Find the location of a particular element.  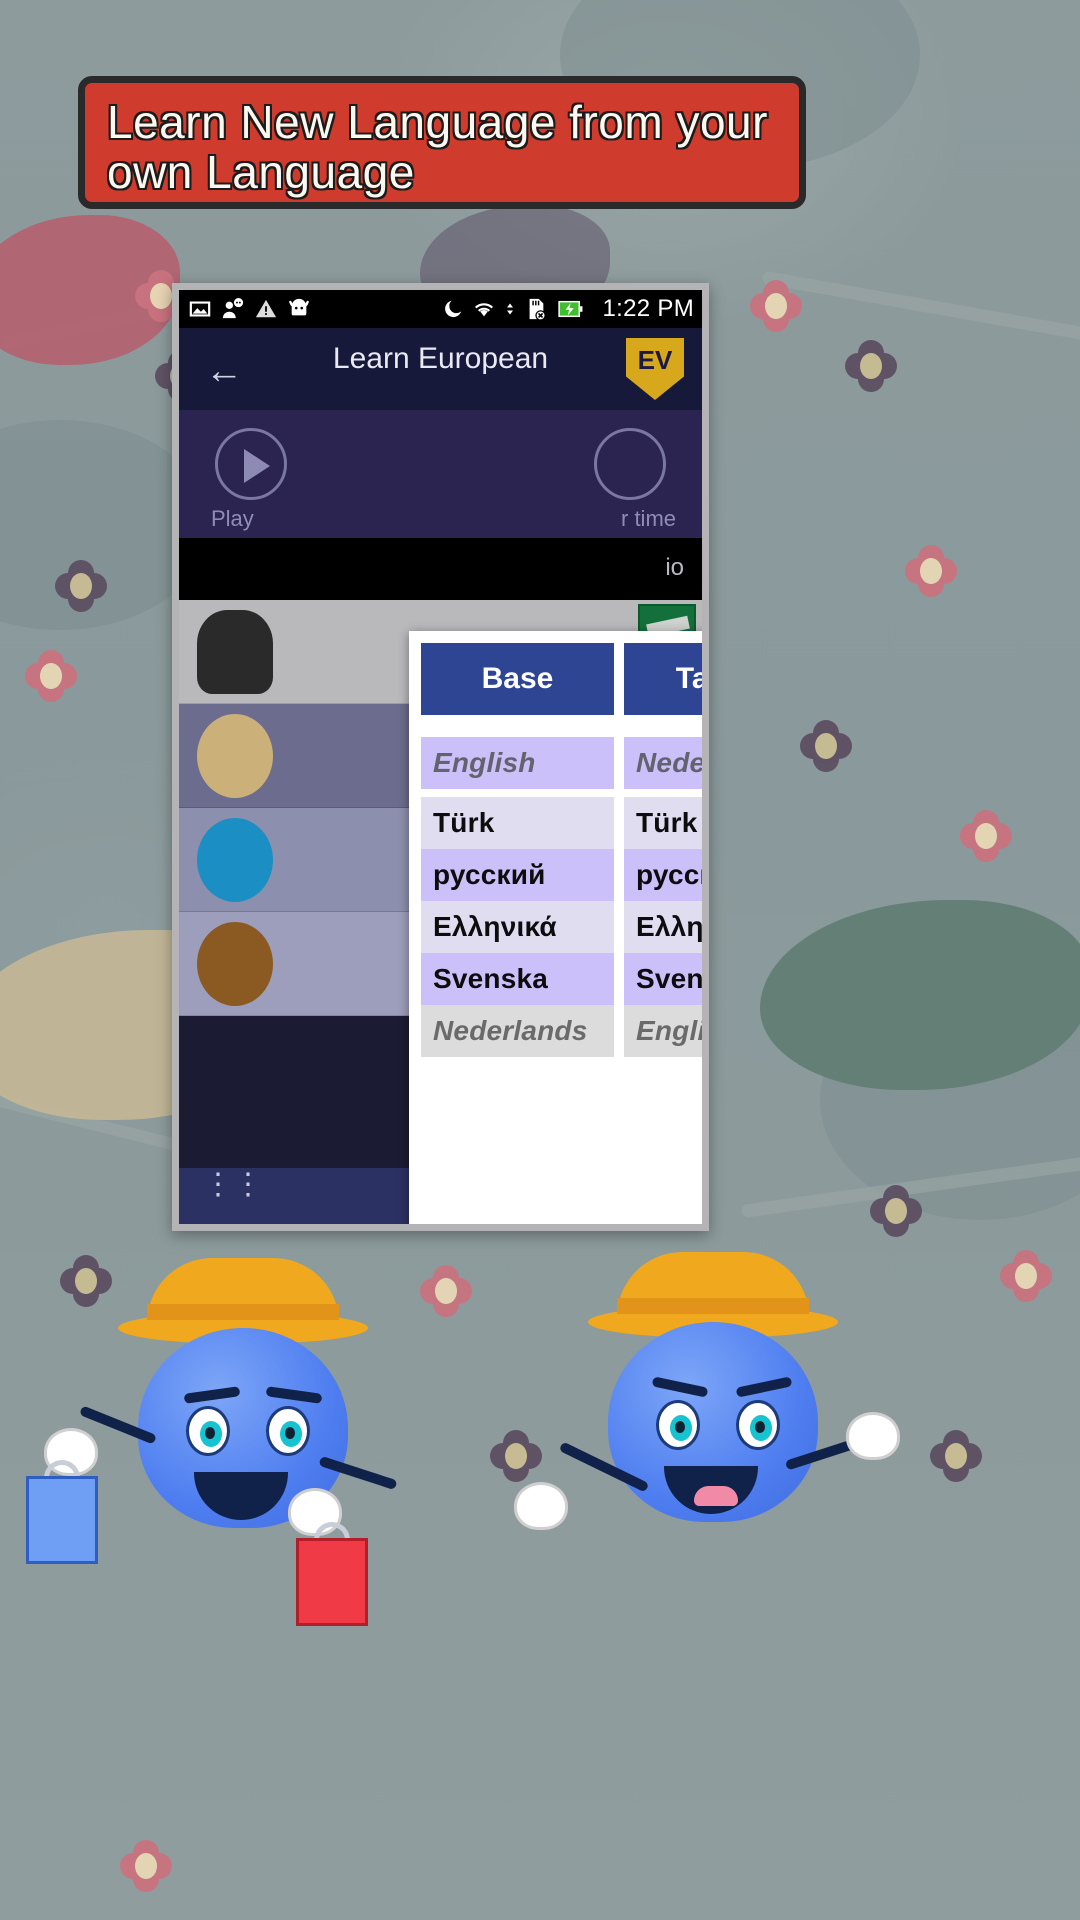

android-robot-icon is located at coordinates (299, 307).